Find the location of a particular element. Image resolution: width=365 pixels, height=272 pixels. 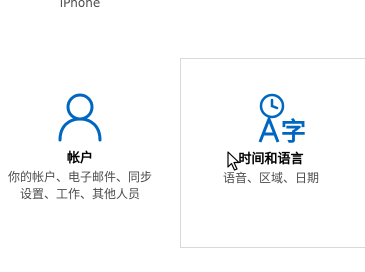

accounts-title: 帐户 is located at coordinates (79, 158).